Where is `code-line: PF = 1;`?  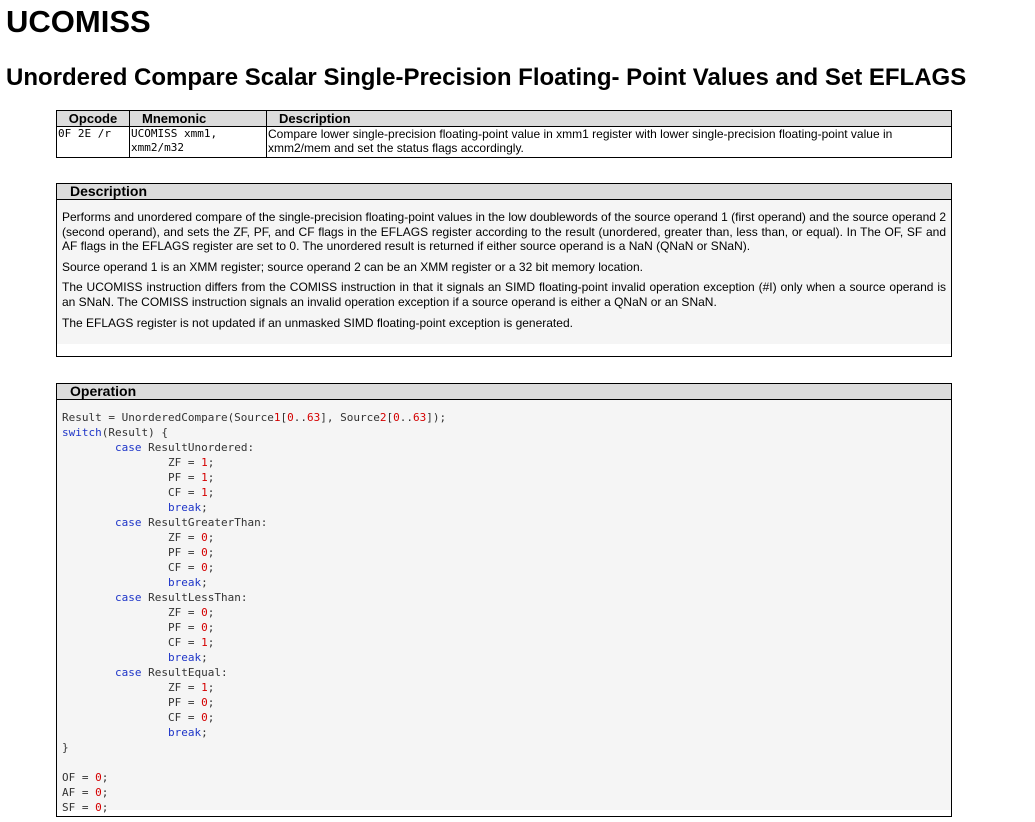
code-line: PF = 1; is located at coordinates (138, 477).